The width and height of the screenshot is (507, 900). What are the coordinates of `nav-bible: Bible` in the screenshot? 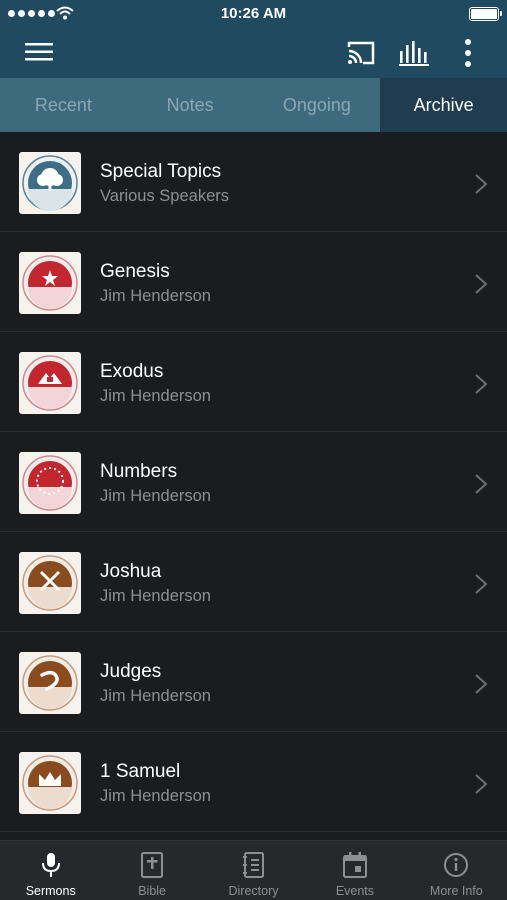 It's located at (151, 870).